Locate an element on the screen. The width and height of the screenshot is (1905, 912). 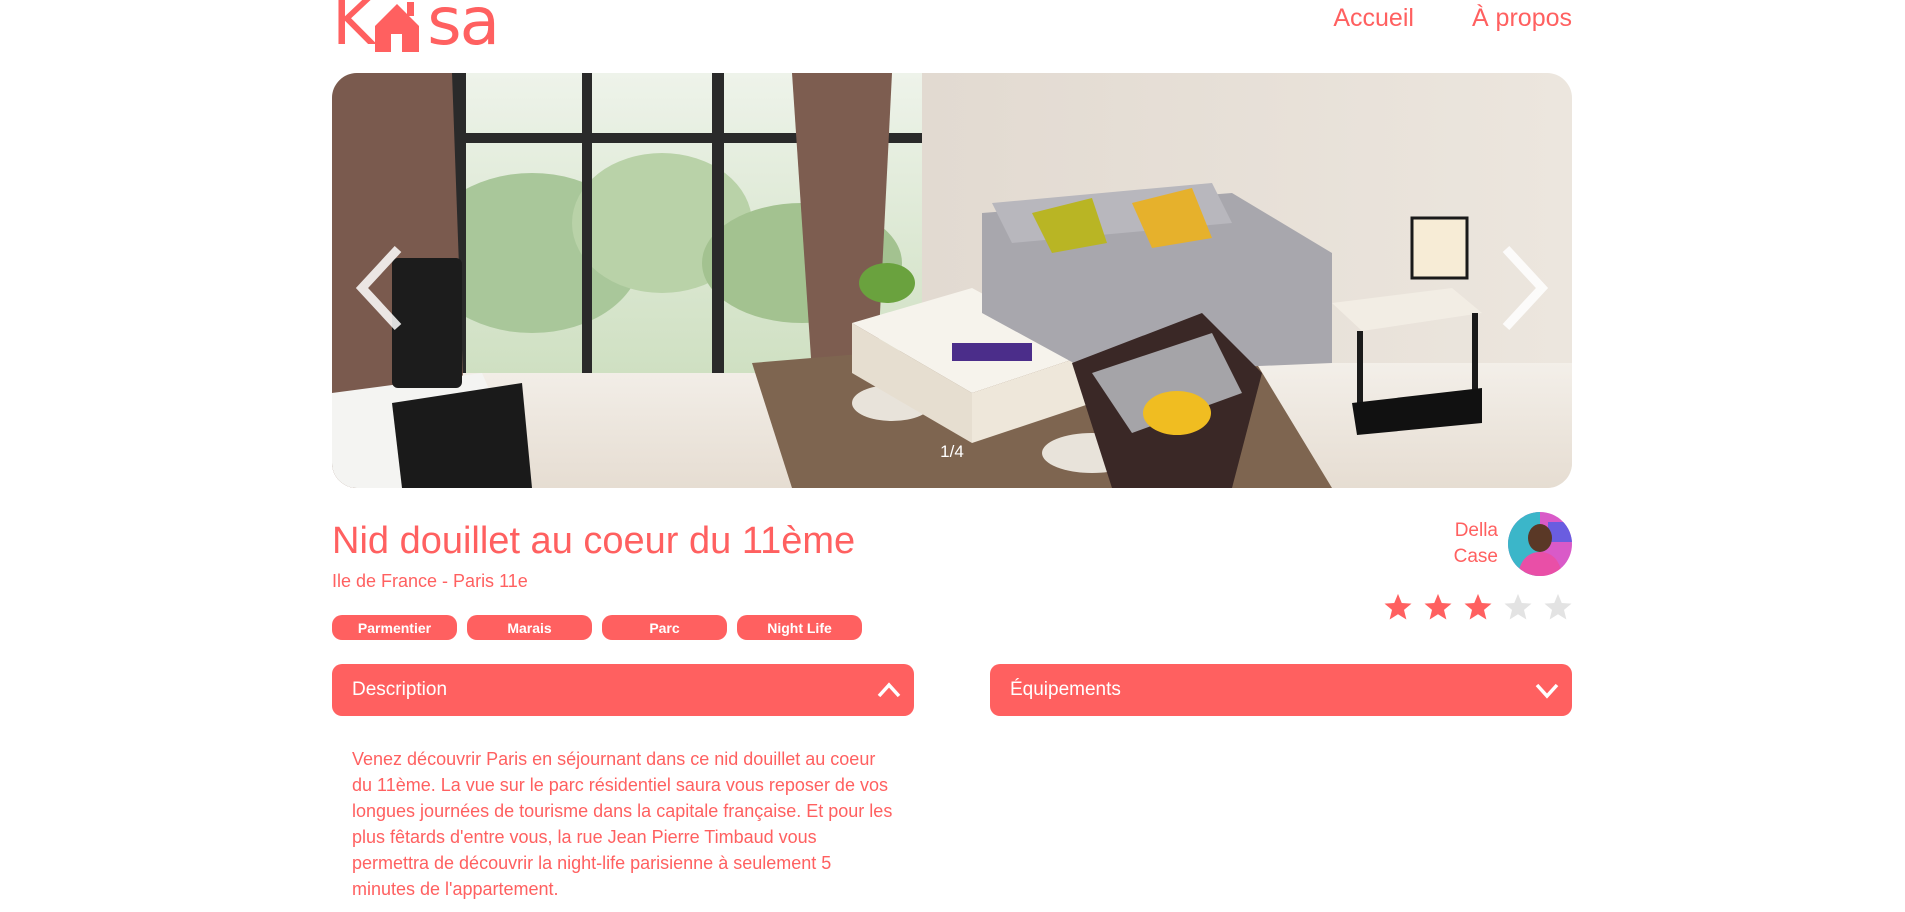
equipements-collapse-header: Équipements is located at coordinates (1281, 690).